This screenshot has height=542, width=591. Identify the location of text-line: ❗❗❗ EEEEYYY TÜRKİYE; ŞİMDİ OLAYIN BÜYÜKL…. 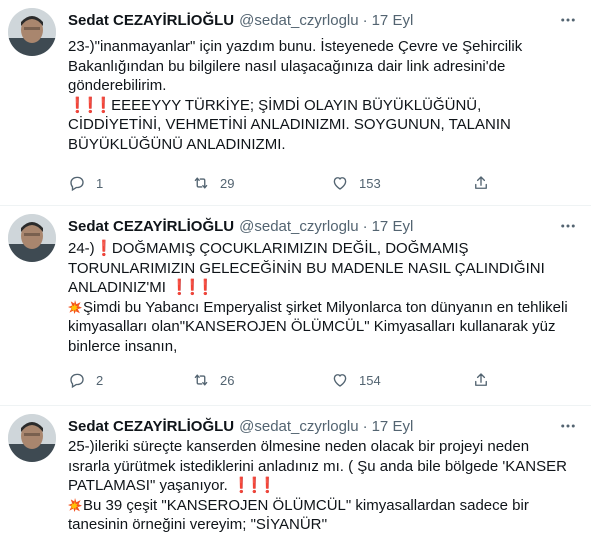
(325, 106).